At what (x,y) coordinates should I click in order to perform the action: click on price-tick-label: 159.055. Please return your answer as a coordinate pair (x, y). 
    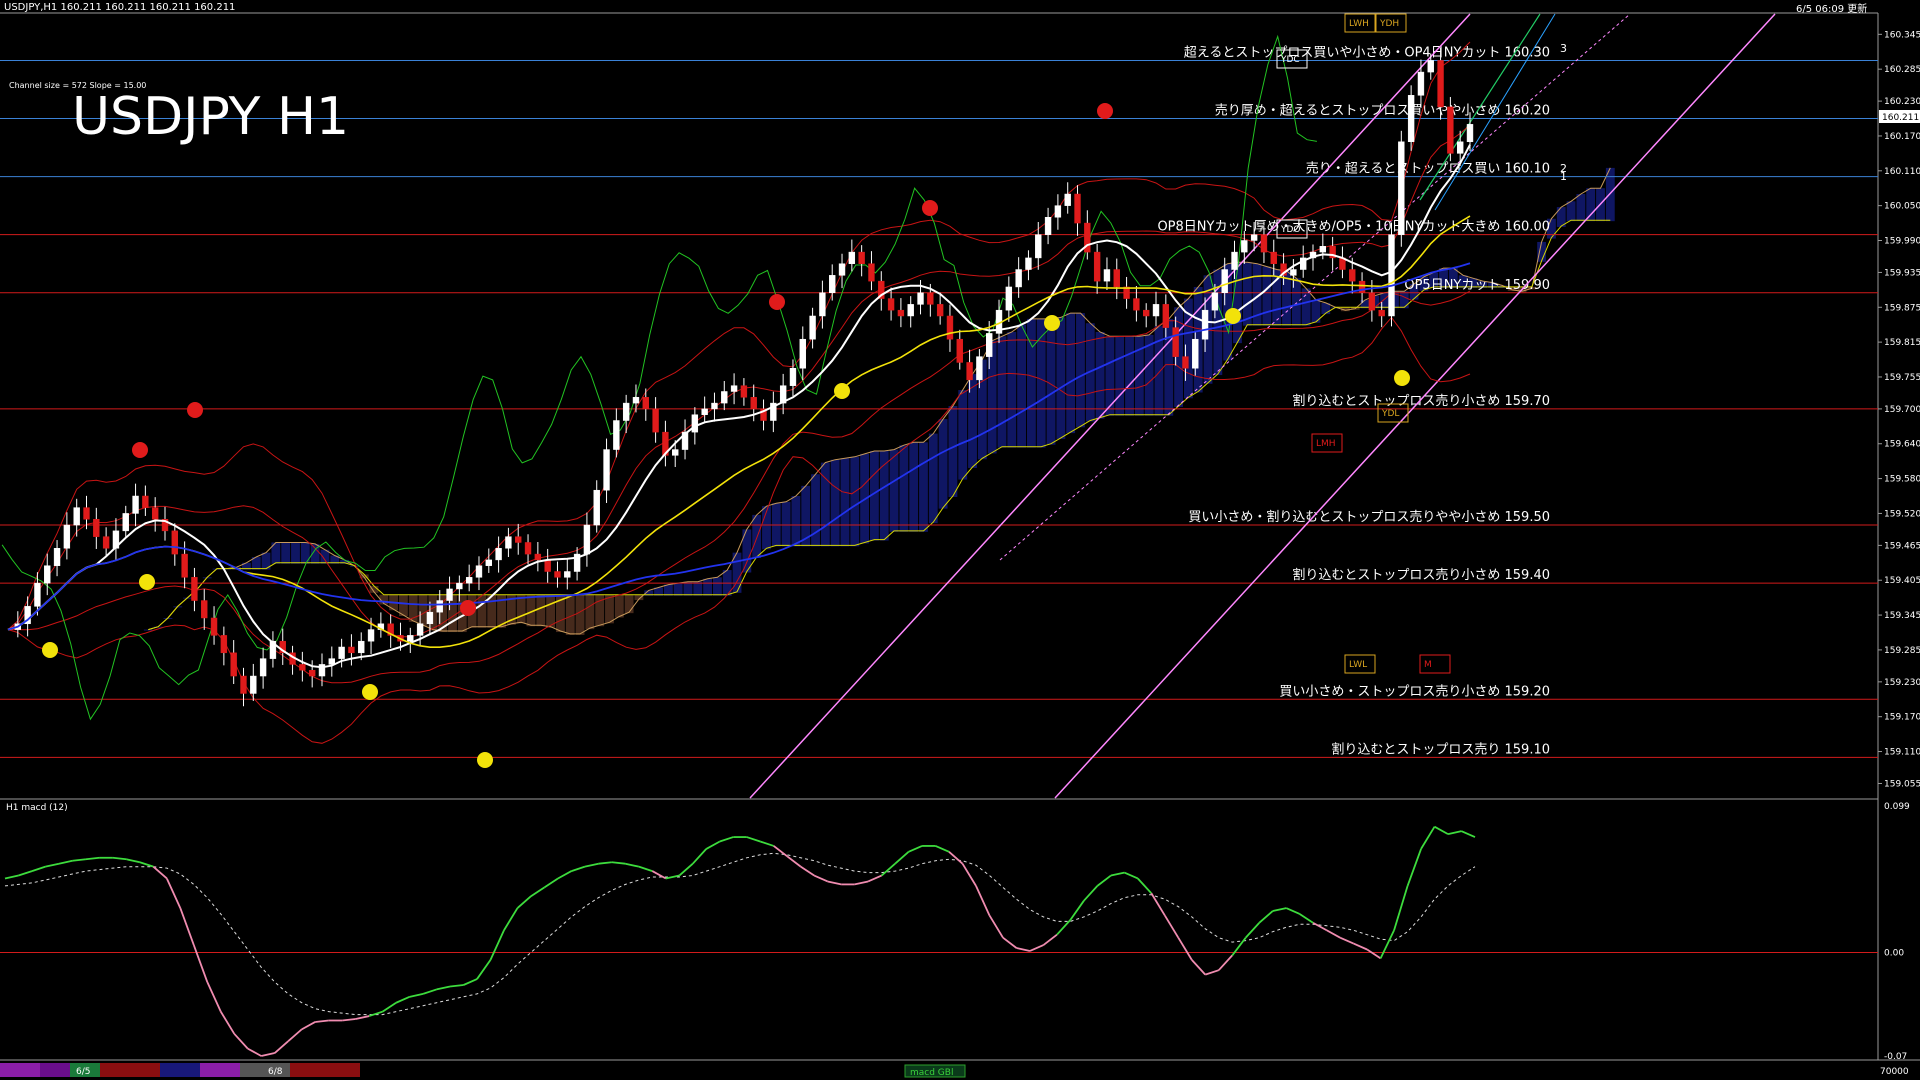
    Looking at the image, I should click on (1902, 784).